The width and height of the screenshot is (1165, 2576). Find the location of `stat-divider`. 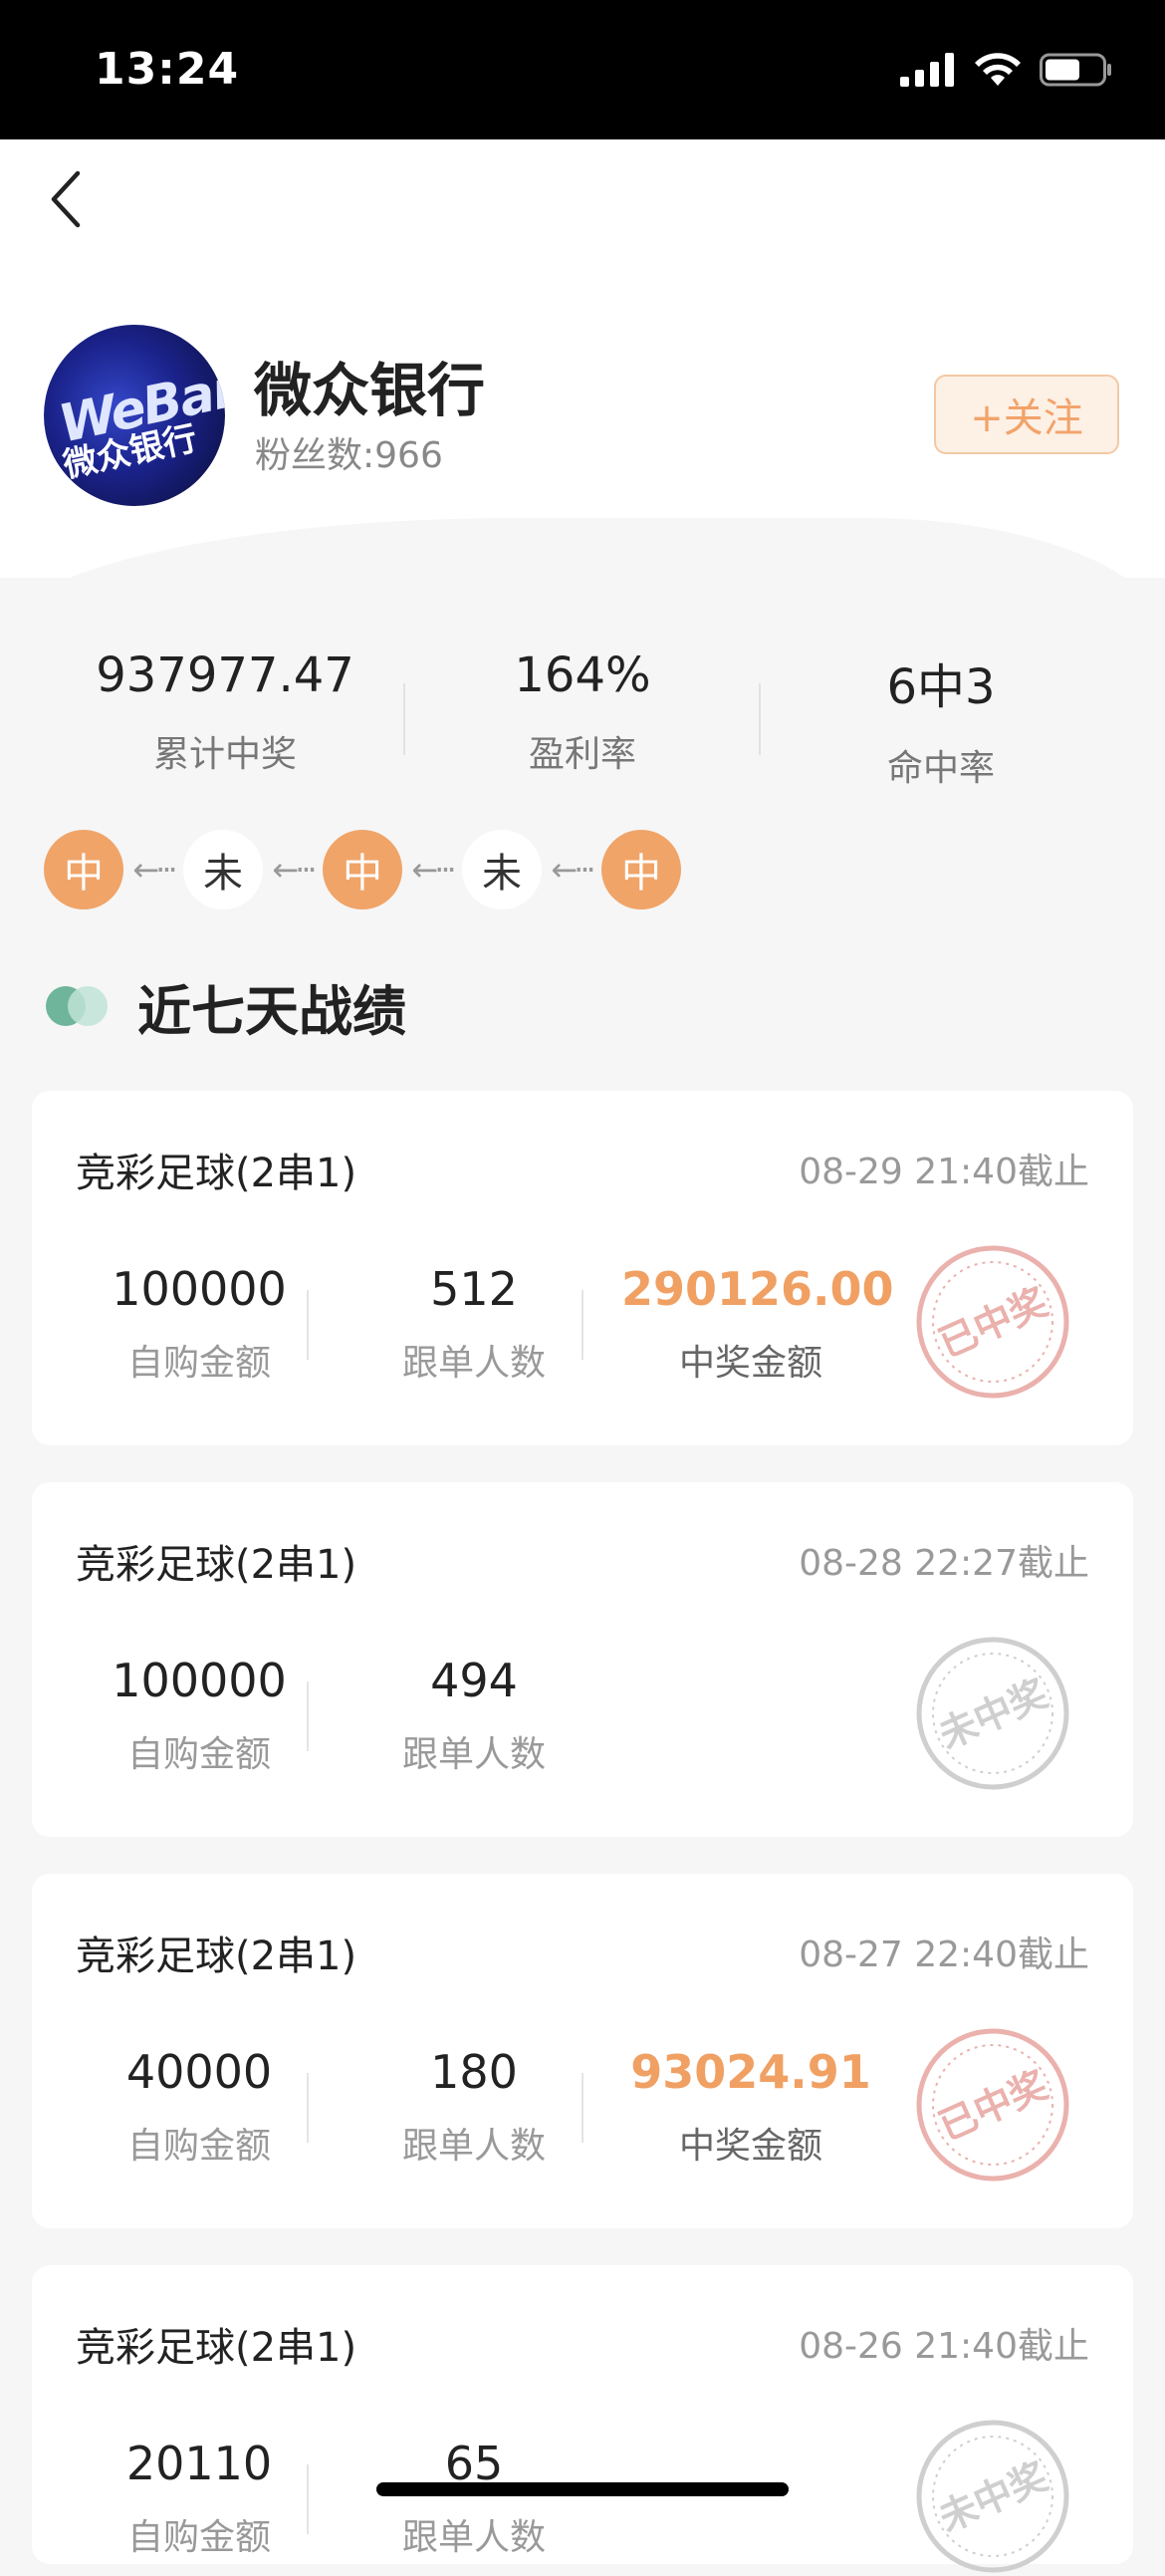

stat-divider is located at coordinates (760, 719).